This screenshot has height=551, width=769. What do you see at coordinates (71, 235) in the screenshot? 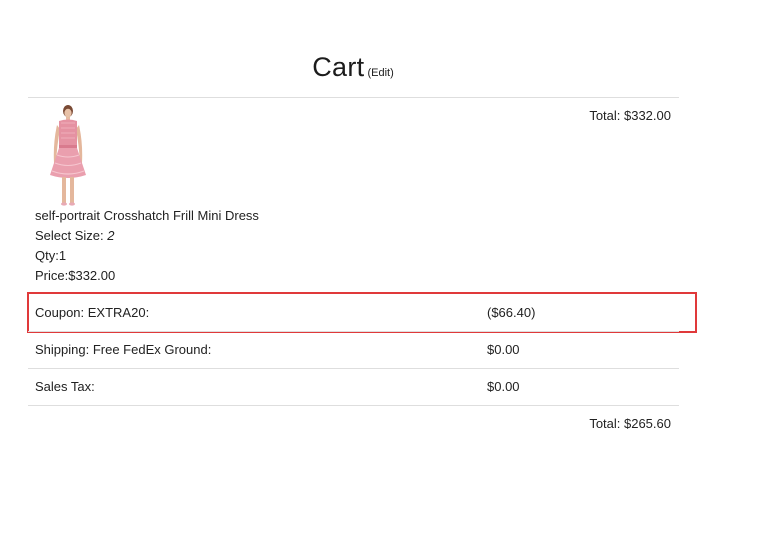
I see `size-label: Select Size:` at bounding box center [71, 235].